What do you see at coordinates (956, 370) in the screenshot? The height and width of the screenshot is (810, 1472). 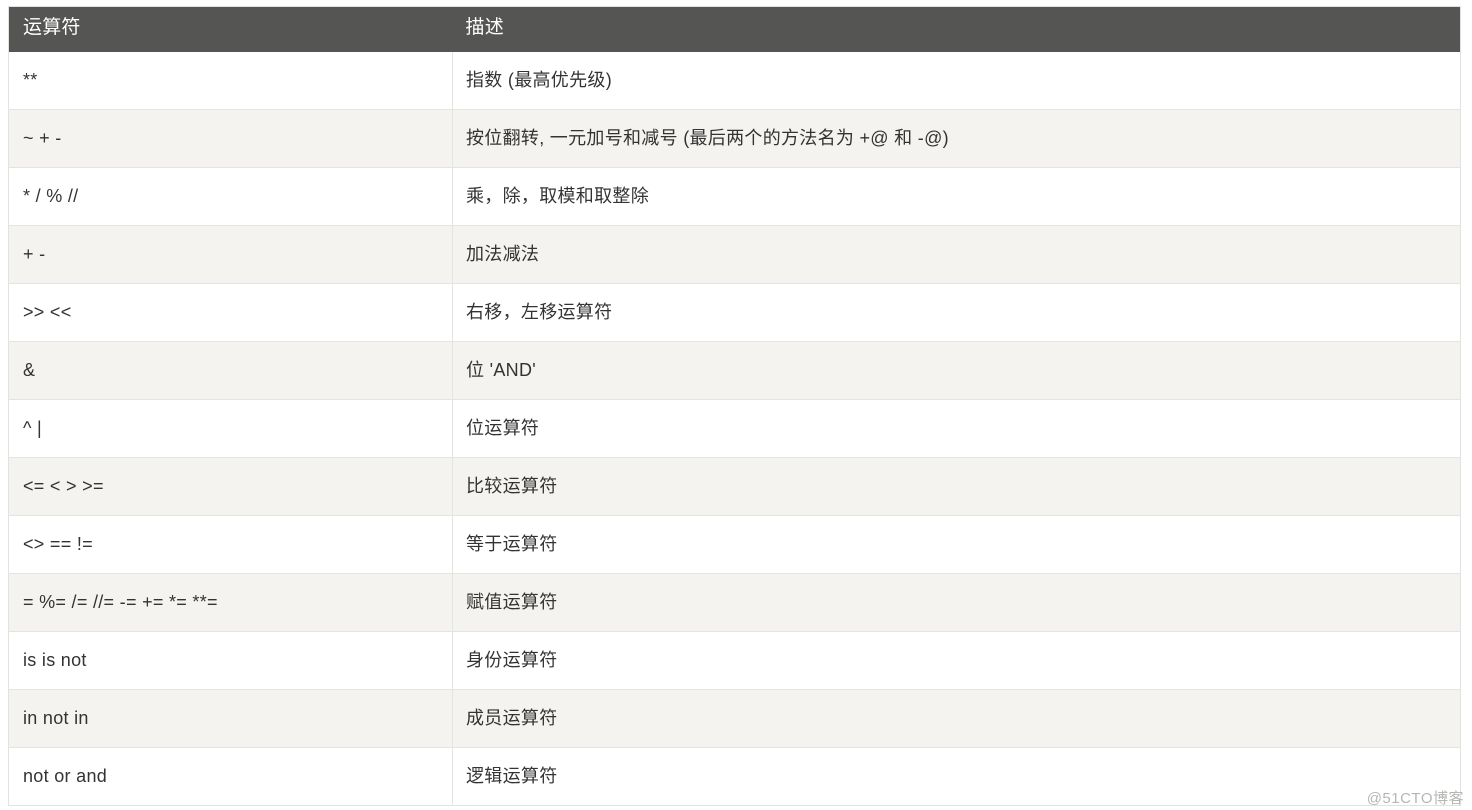 I see `cell-description: 位 'AND'` at bounding box center [956, 370].